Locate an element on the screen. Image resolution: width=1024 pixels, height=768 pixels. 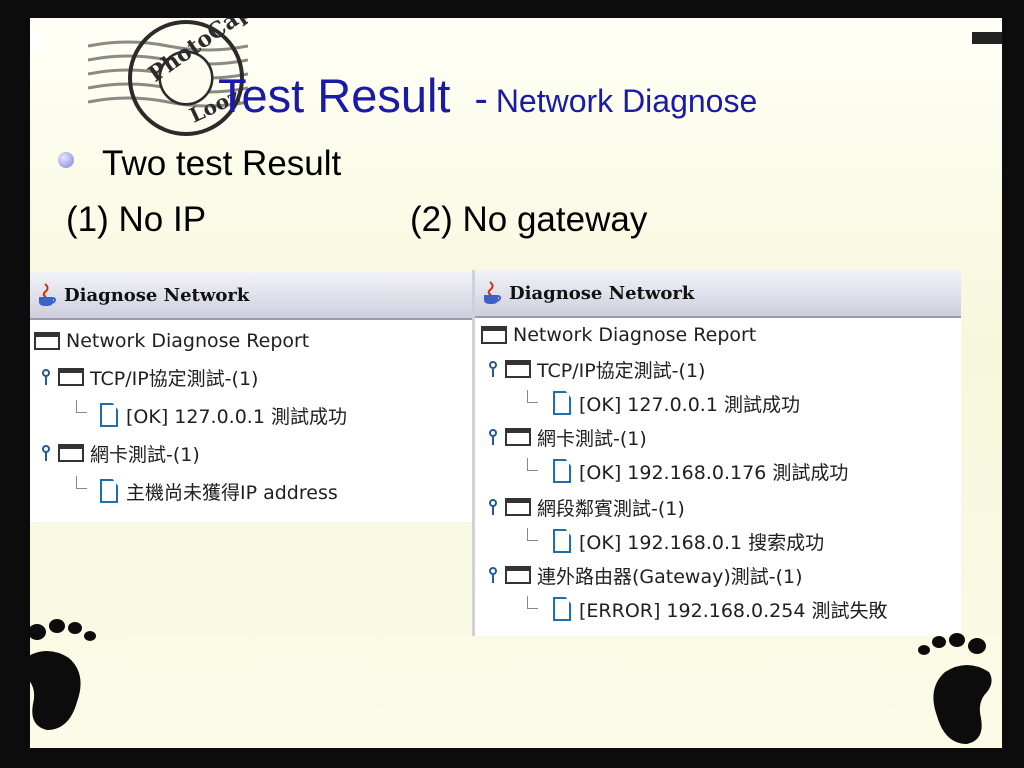
case-label-left: (1) No IP is located at coordinates (136, 219).